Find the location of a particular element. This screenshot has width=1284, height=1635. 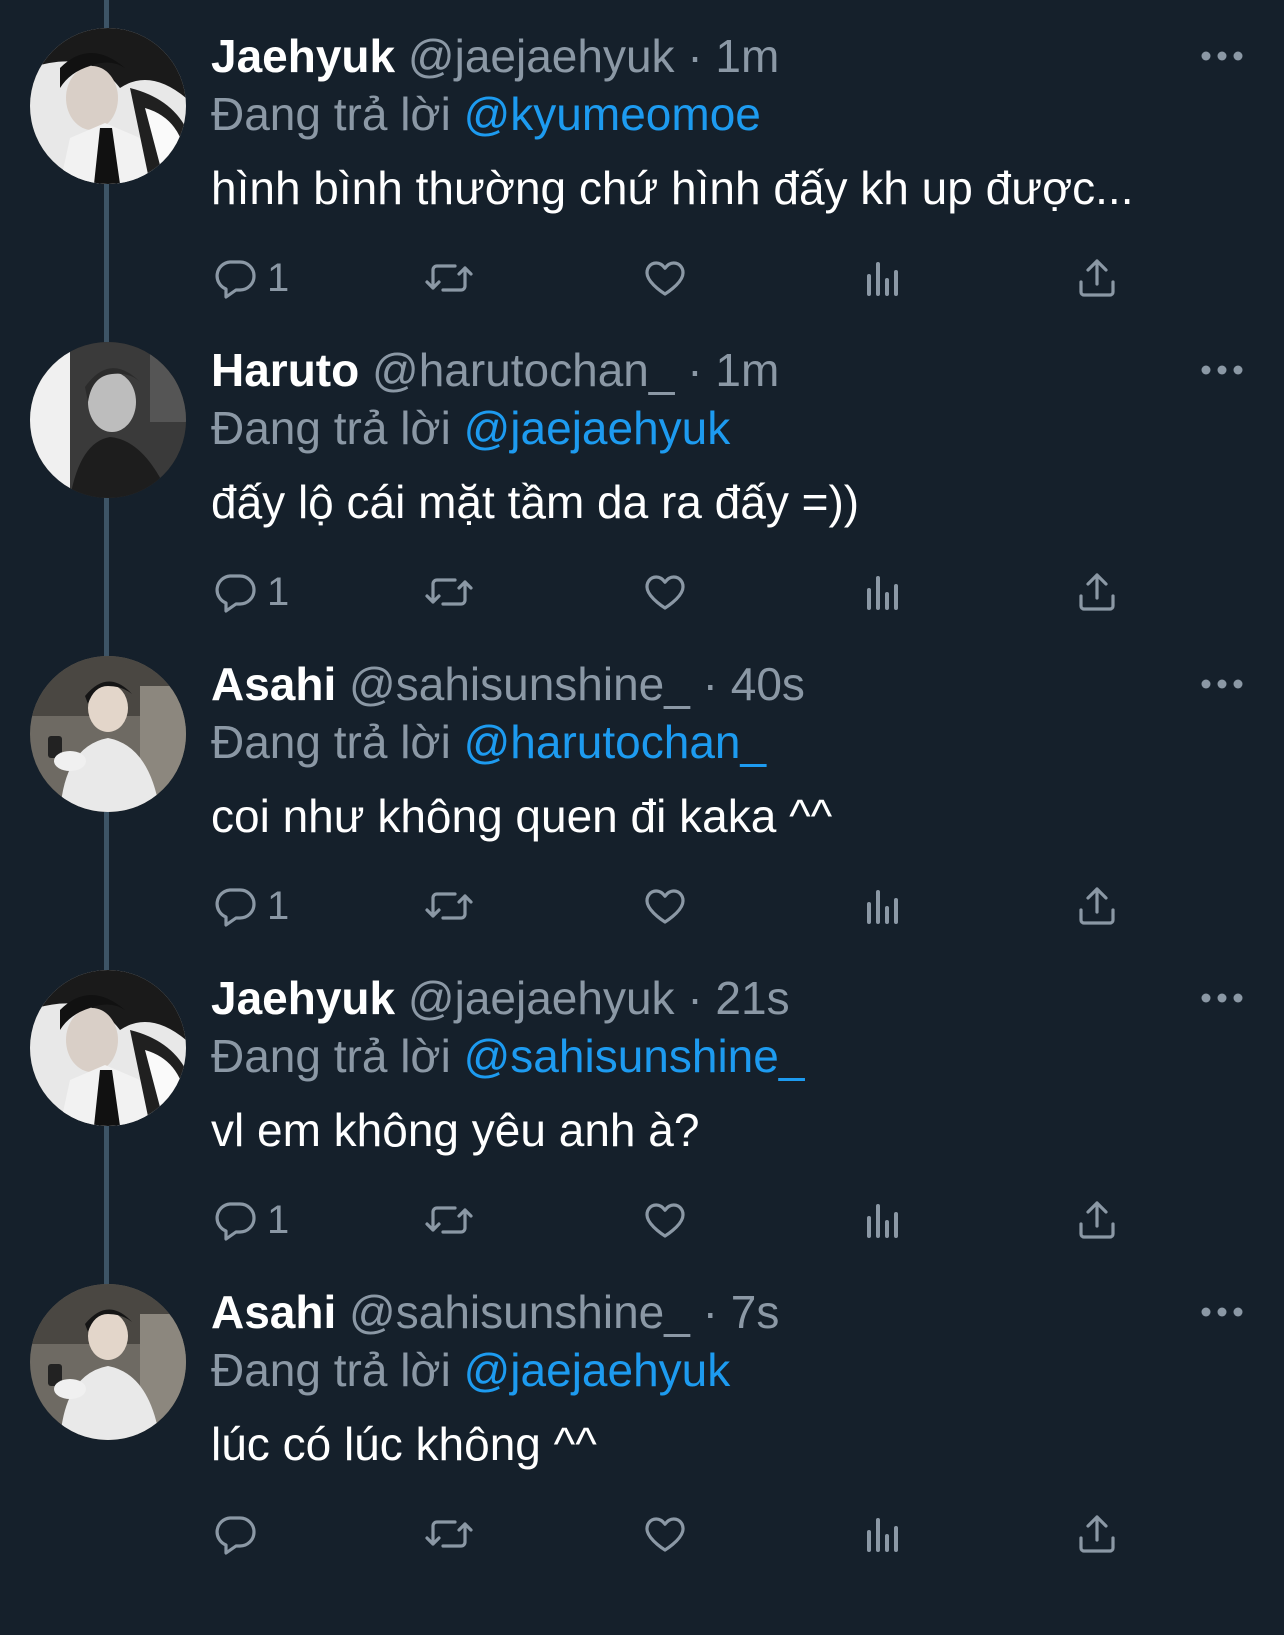

tweet-header: Jaehyuk @jaejaehyuk · 1m is located at coordinates (495, 56).